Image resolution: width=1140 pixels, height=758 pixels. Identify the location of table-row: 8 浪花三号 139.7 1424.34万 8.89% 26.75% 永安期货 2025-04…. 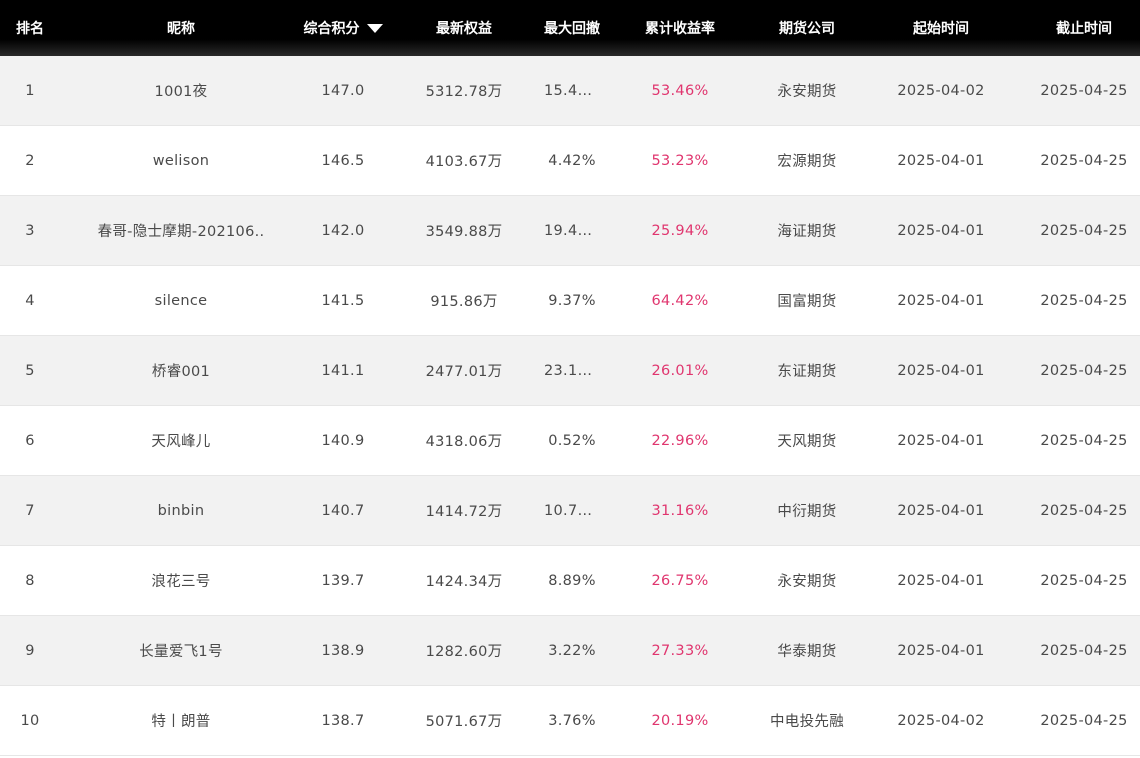
(570, 581).